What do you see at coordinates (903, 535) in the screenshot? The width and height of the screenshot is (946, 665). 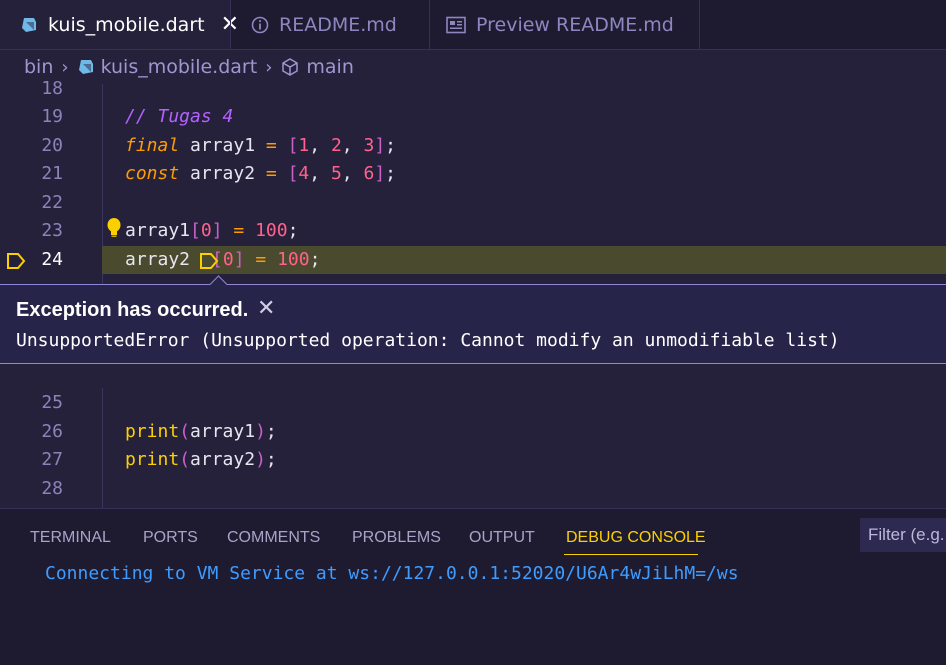 I see `filter-input: Filter (e.g.` at bounding box center [903, 535].